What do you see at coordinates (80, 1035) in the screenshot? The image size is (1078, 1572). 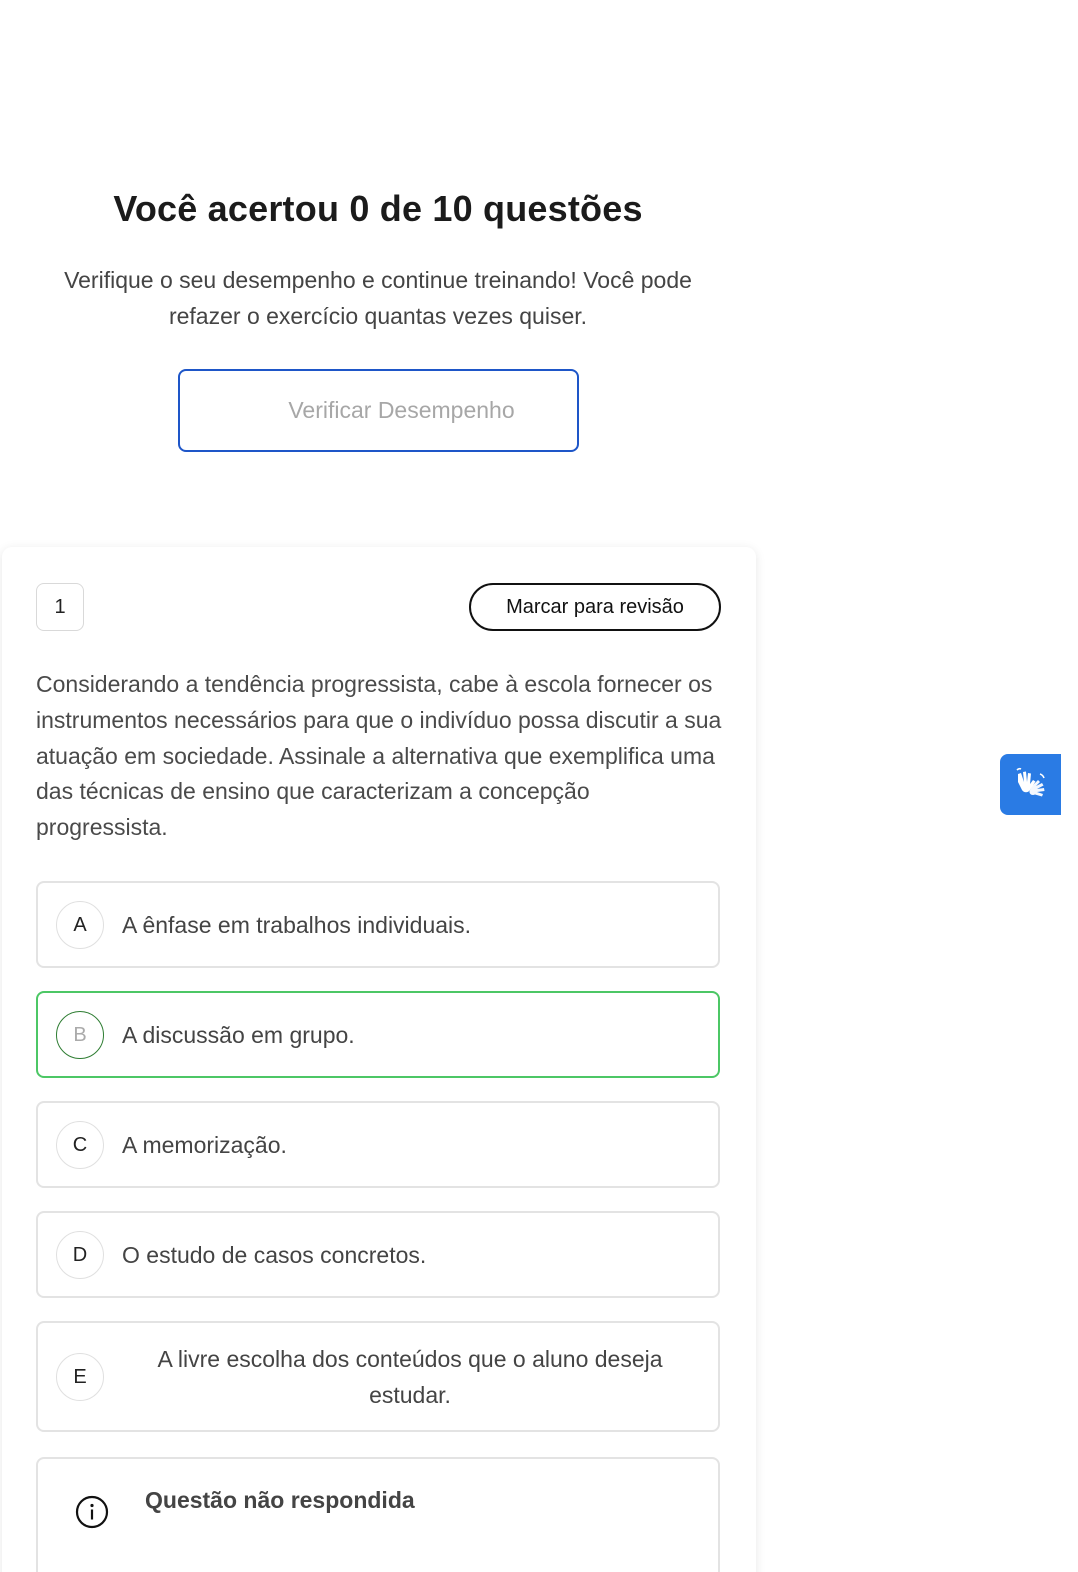 I see `option-letter: B` at bounding box center [80, 1035].